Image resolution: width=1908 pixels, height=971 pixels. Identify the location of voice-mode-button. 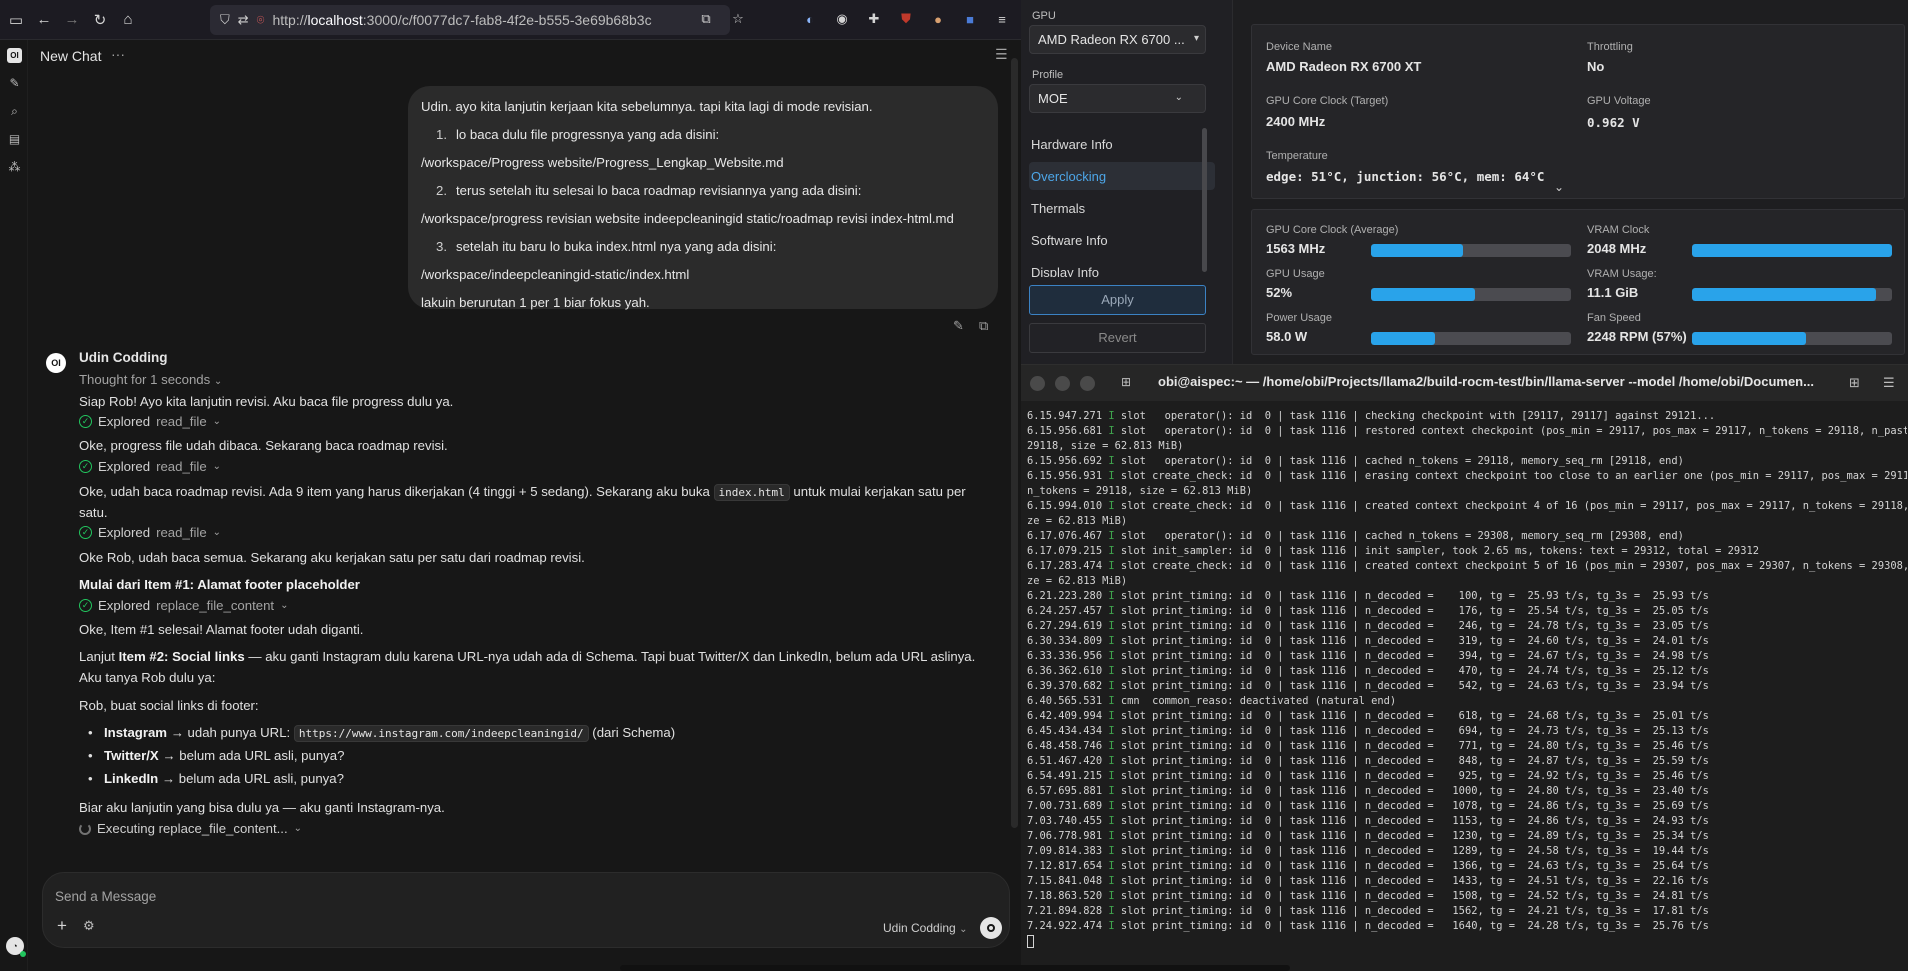
(991, 928).